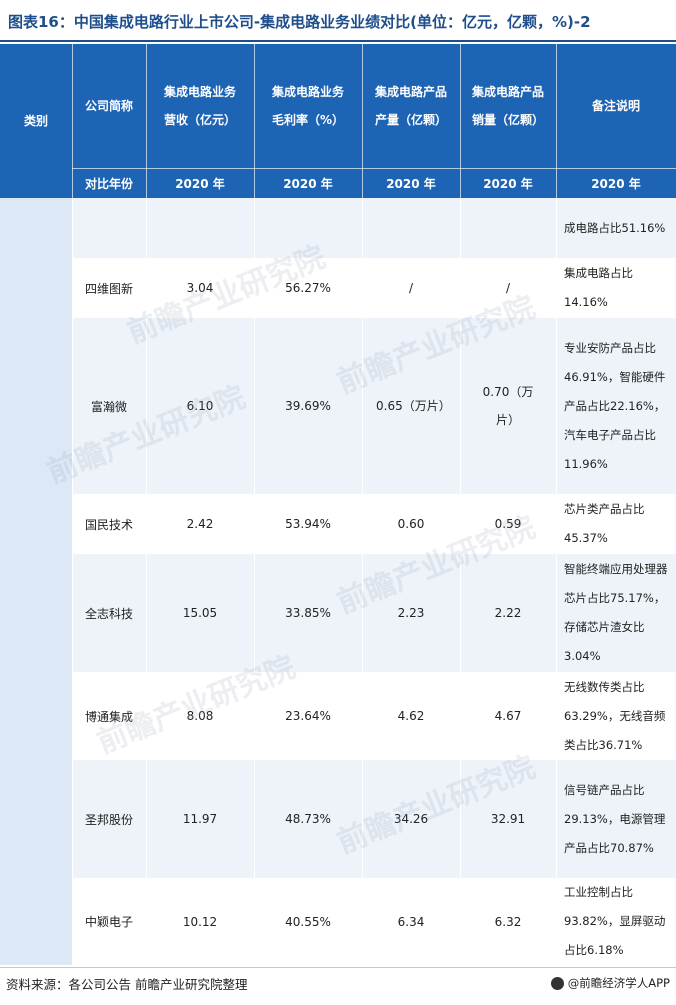  I want to click on company-cell: 国民技术, so click(108, 524).